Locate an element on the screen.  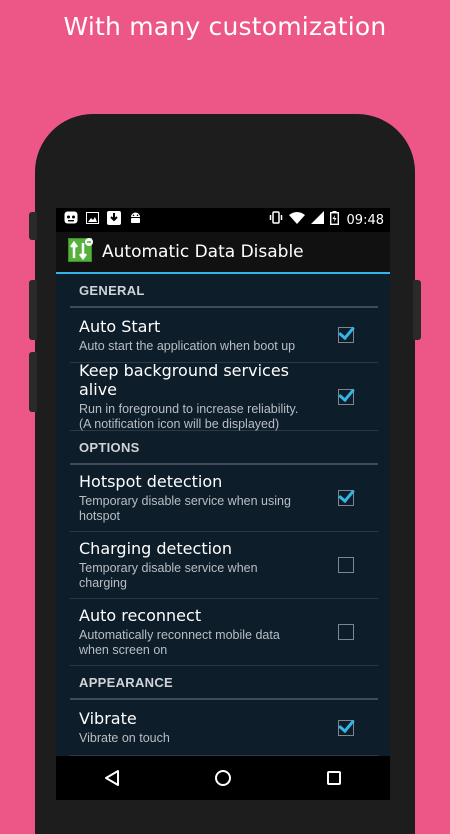
wifi-icon is located at coordinates (296, 220).